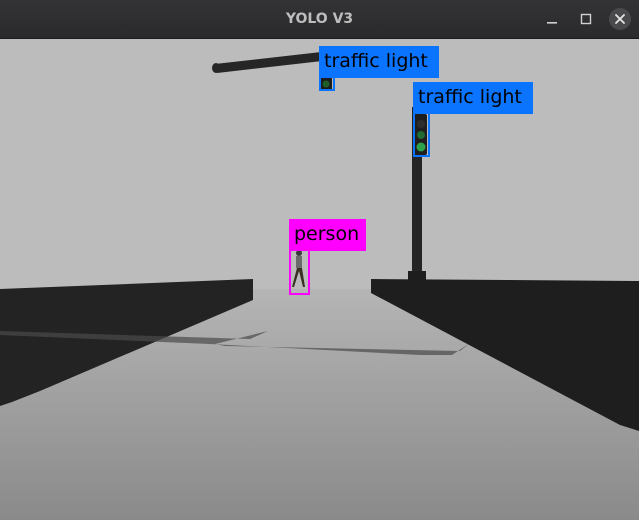 The width and height of the screenshot is (639, 520). What do you see at coordinates (327, 235) in the screenshot?
I see `person-label: person` at bounding box center [327, 235].